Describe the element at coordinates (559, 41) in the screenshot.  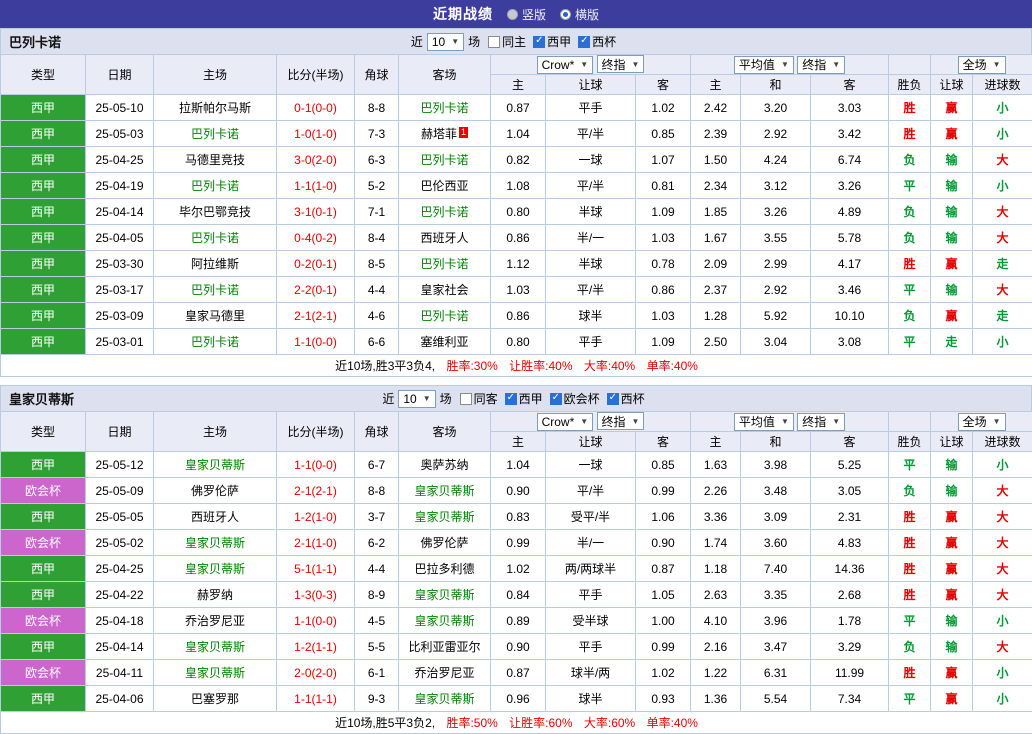
I see `checkbox-label: 西甲` at that location.